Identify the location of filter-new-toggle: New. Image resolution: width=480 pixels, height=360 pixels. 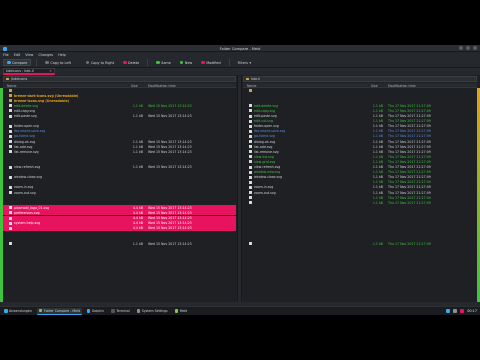
(186, 62).